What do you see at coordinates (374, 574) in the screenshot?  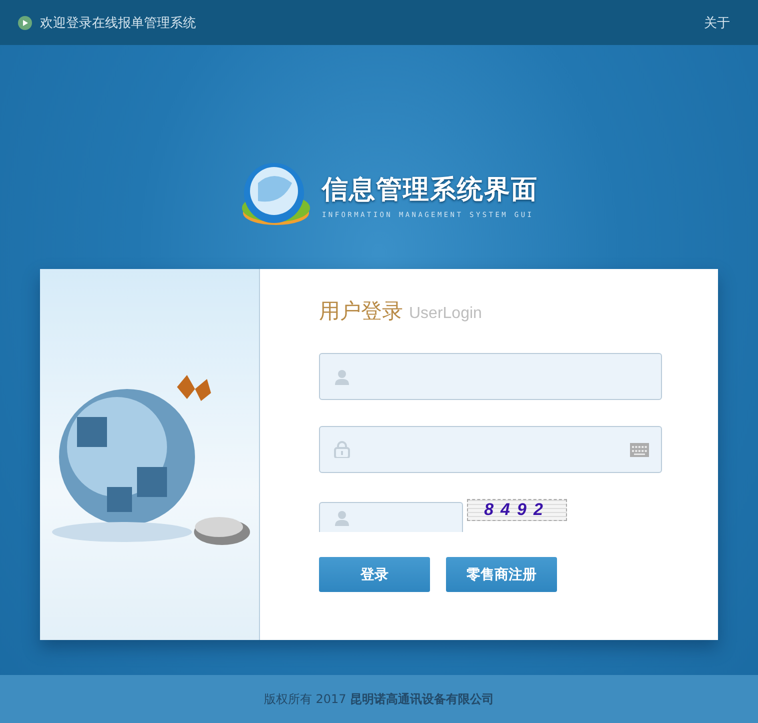 I see `login-button: 登录` at bounding box center [374, 574].